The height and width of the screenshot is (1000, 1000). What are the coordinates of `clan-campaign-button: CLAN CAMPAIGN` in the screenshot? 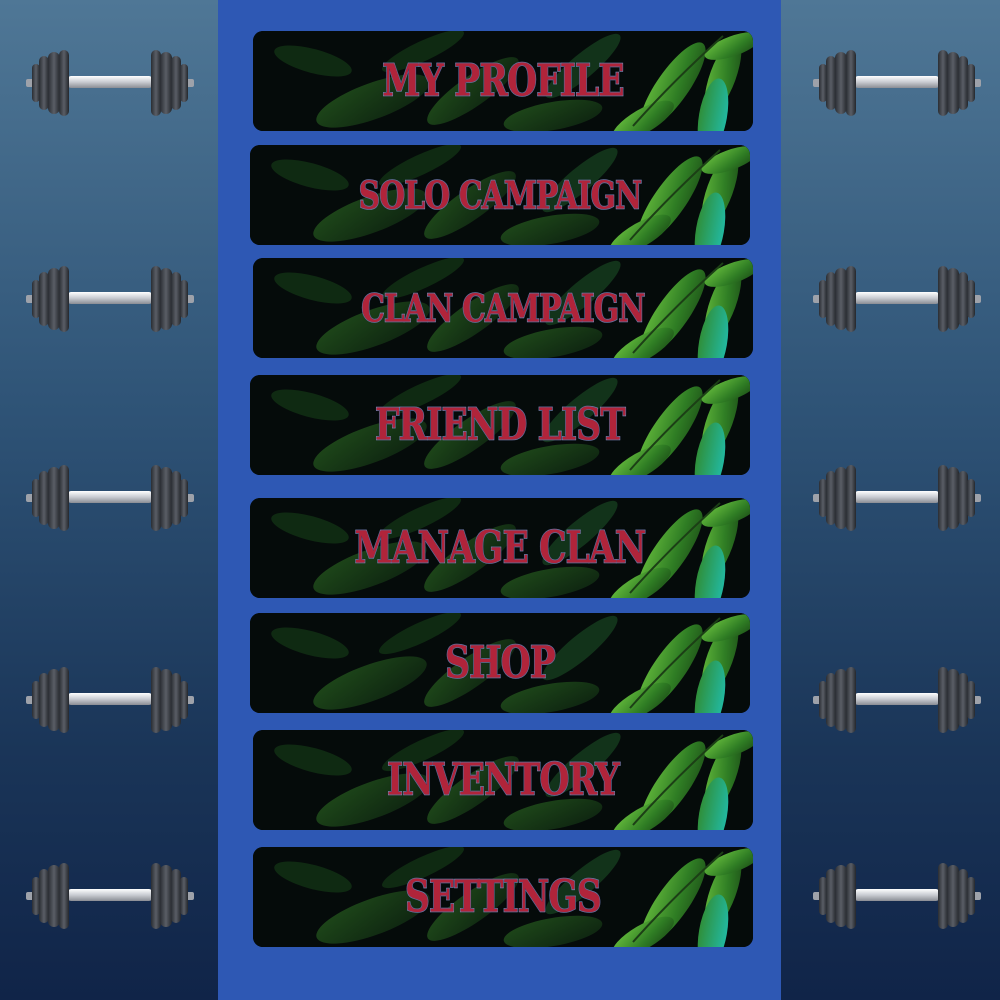 It's located at (503, 308).